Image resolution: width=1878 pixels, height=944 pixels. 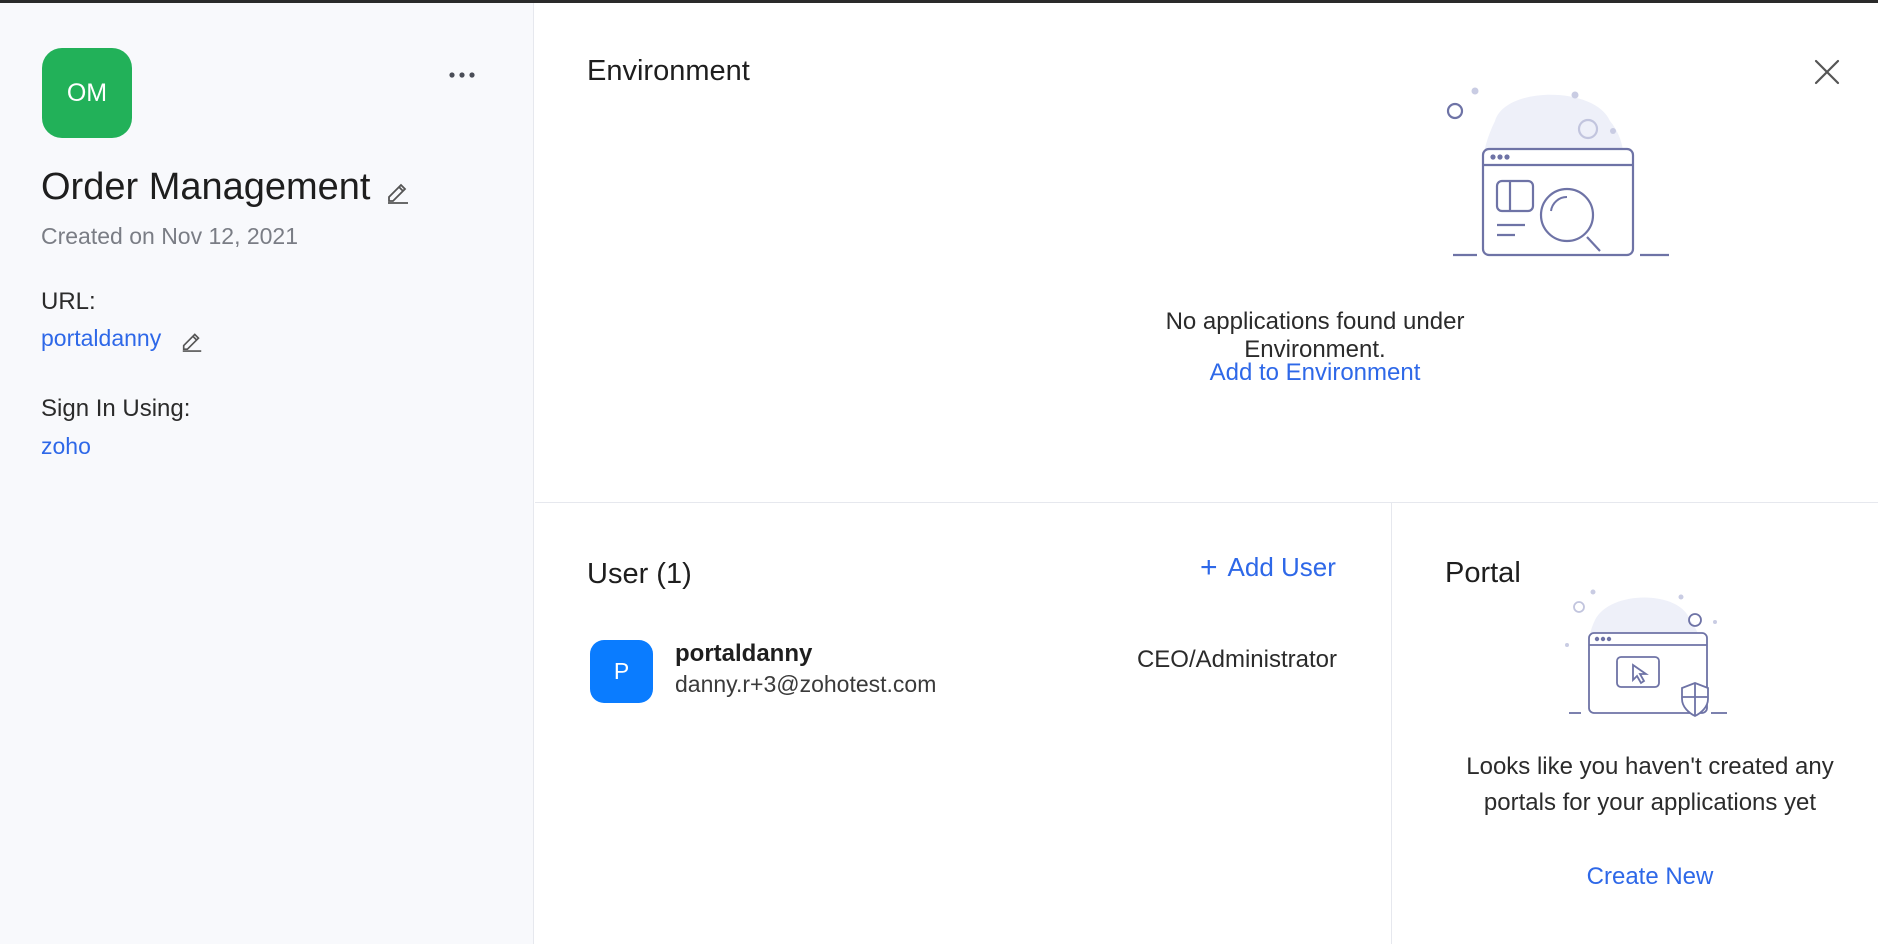 I want to click on create-new-portal-link: Create New, so click(x=1650, y=877).